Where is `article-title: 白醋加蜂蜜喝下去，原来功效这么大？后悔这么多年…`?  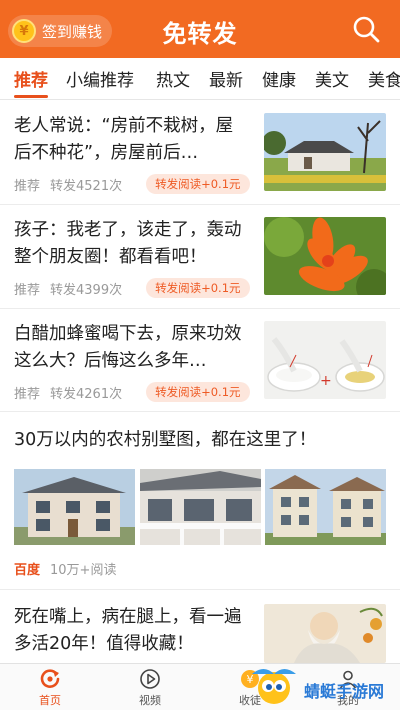
article-title: 白醋加蜂蜜喝下去，原来功效这么大？后悔这么多年… is located at coordinates (128, 347).